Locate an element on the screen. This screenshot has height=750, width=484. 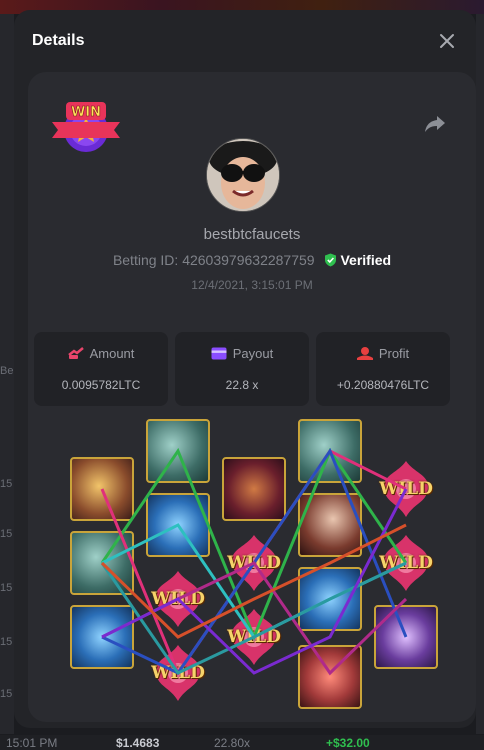
avatar is located at coordinates (243, 175).